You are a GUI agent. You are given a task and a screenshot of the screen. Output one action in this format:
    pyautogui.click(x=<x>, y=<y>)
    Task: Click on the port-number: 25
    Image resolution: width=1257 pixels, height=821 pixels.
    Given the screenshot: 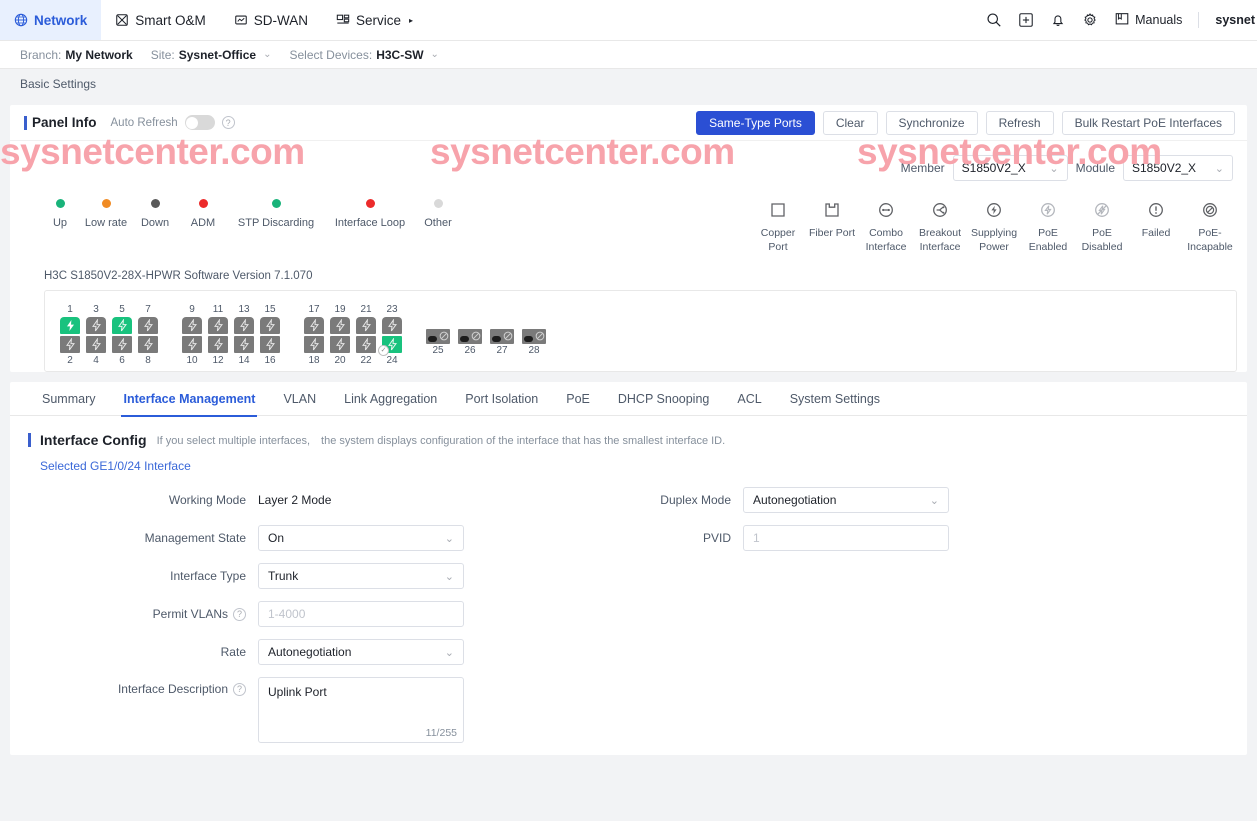 What is the action you would take?
    pyautogui.click(x=438, y=351)
    